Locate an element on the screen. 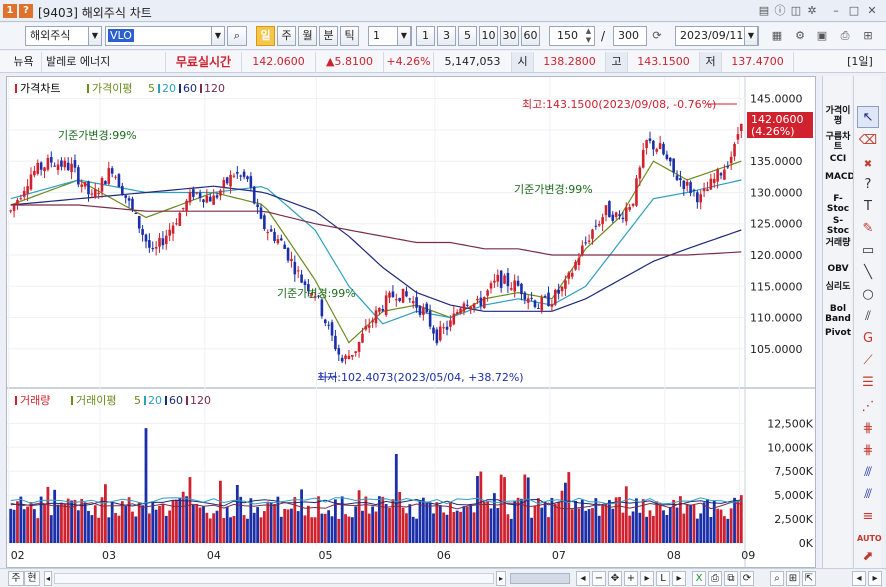 Image resolution: width=886 pixels, height=587 pixels. minimize-icon: – is located at coordinates (836, 11).